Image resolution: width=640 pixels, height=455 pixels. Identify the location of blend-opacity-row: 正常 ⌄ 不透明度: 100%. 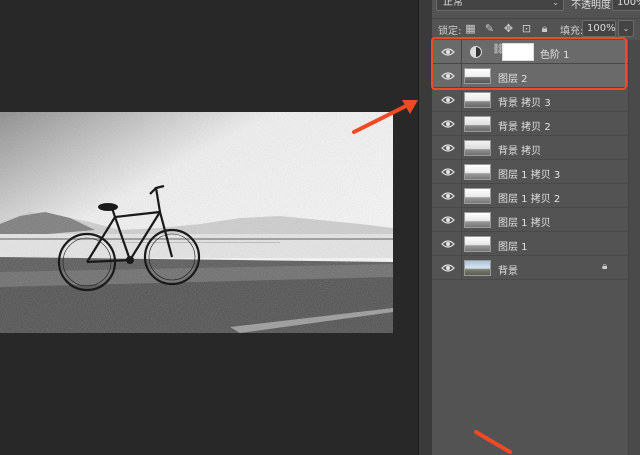
(536, 7).